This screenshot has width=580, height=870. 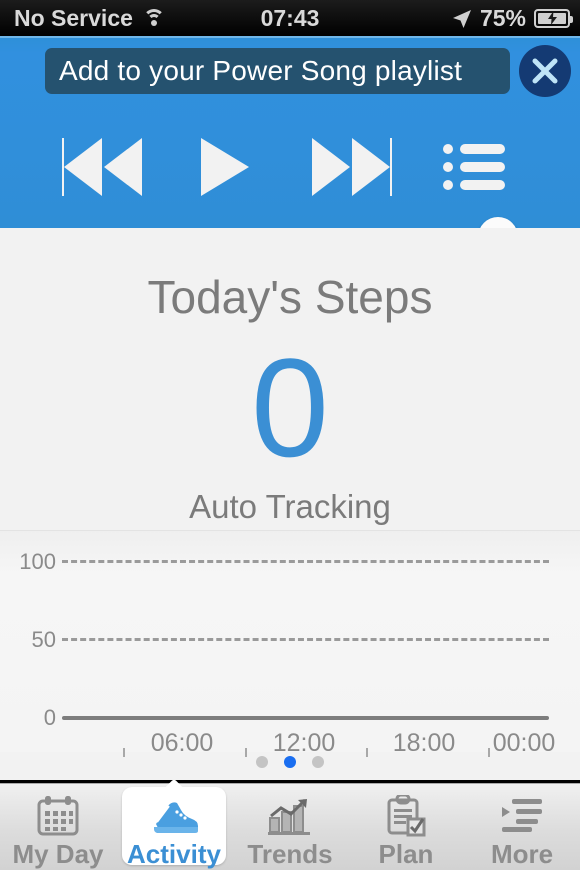 I want to click on x-tick-label-1800: 18:00, so click(x=424, y=743).